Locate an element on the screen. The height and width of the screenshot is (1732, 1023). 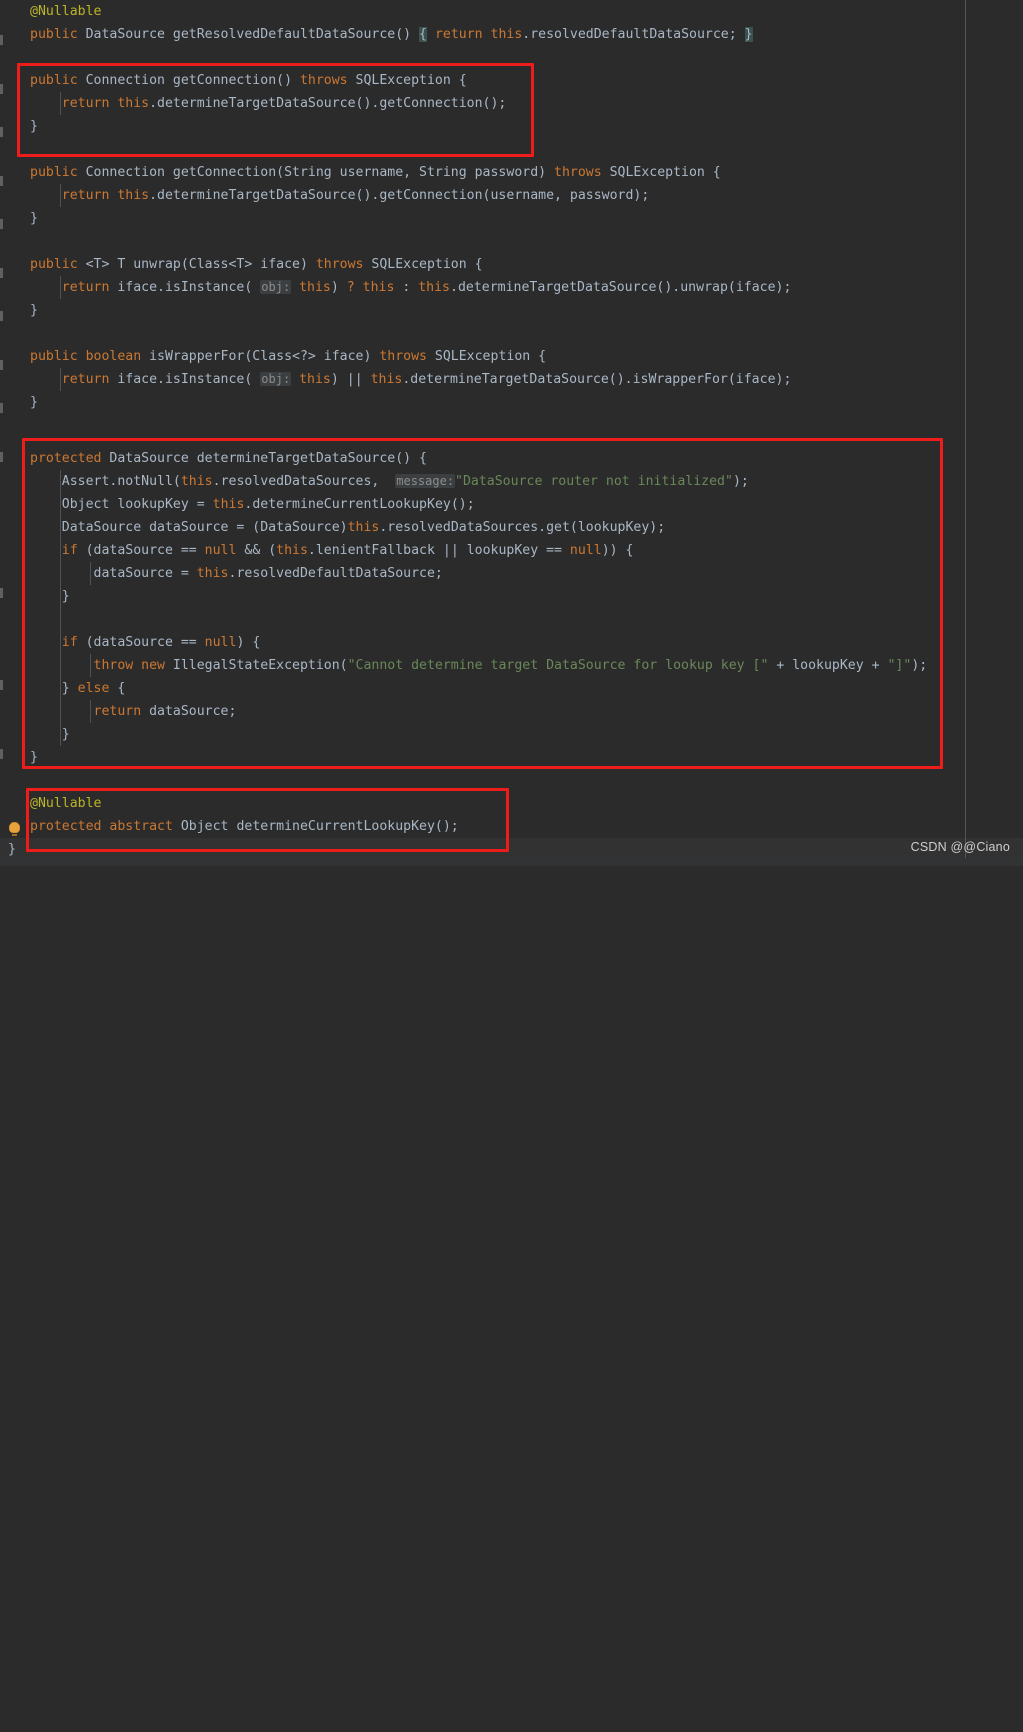
code-text: .lenientFallback || lookupKey == is located at coordinates (438, 550).